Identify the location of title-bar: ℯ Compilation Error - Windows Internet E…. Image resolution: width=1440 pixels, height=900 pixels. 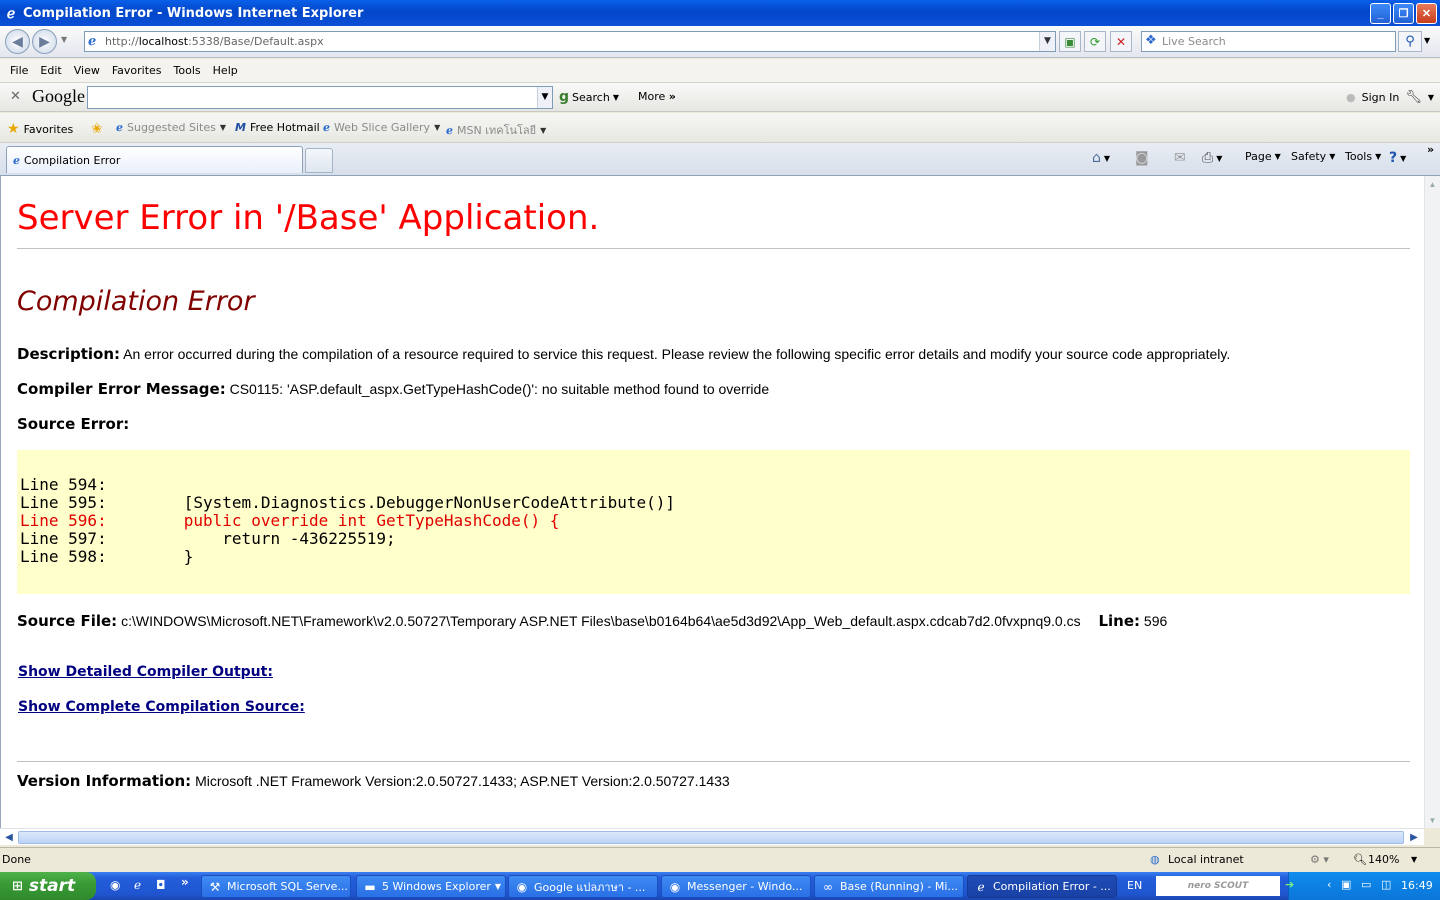
(720, 13).